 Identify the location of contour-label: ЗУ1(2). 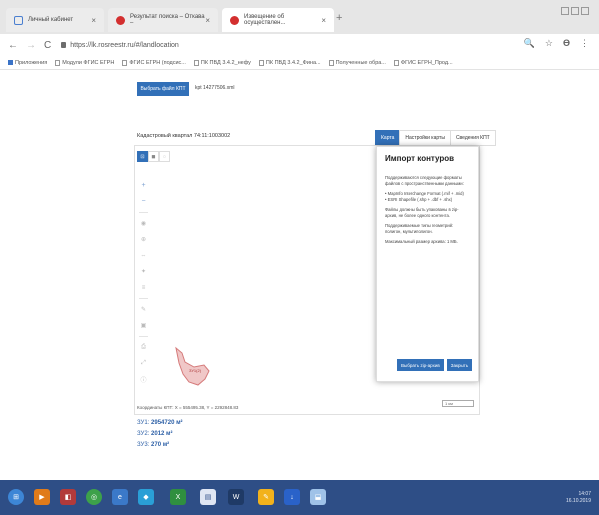
(195, 370).